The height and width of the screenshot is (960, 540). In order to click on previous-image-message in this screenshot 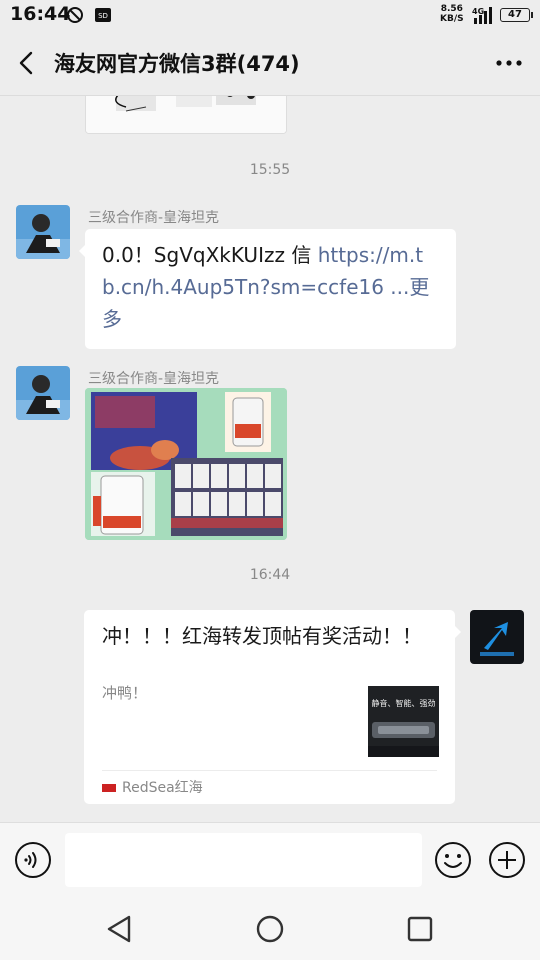, I will do `click(186, 115)`.